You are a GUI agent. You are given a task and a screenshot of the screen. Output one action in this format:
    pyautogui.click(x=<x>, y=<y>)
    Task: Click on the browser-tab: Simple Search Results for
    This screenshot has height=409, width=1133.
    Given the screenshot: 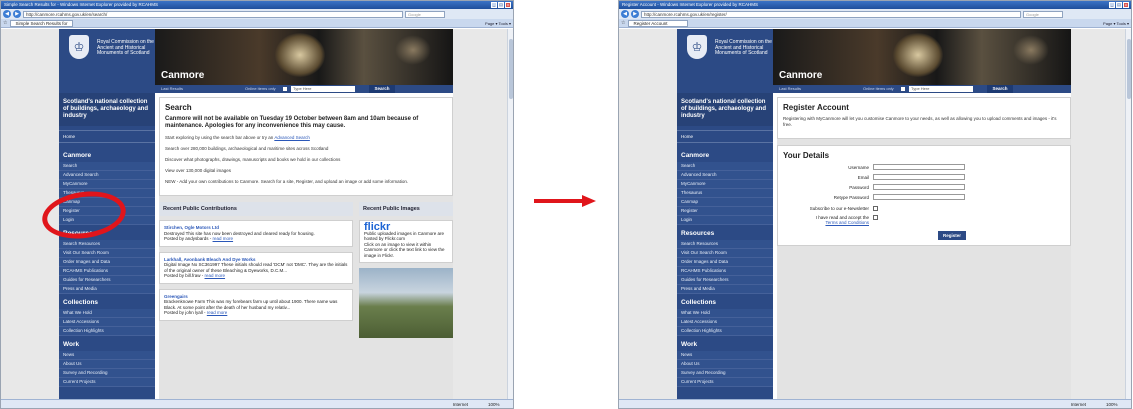 What is the action you would take?
    pyautogui.click(x=41, y=23)
    